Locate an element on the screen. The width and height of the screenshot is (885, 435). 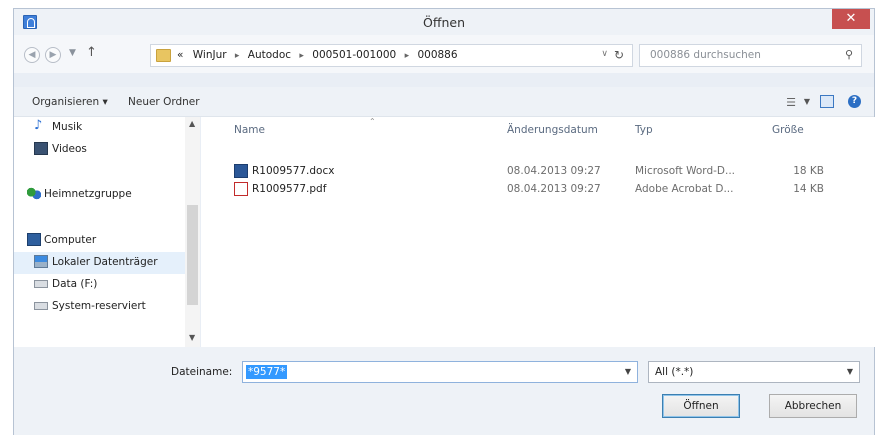
nav-item-computer: Computer is located at coordinates (99, 241).